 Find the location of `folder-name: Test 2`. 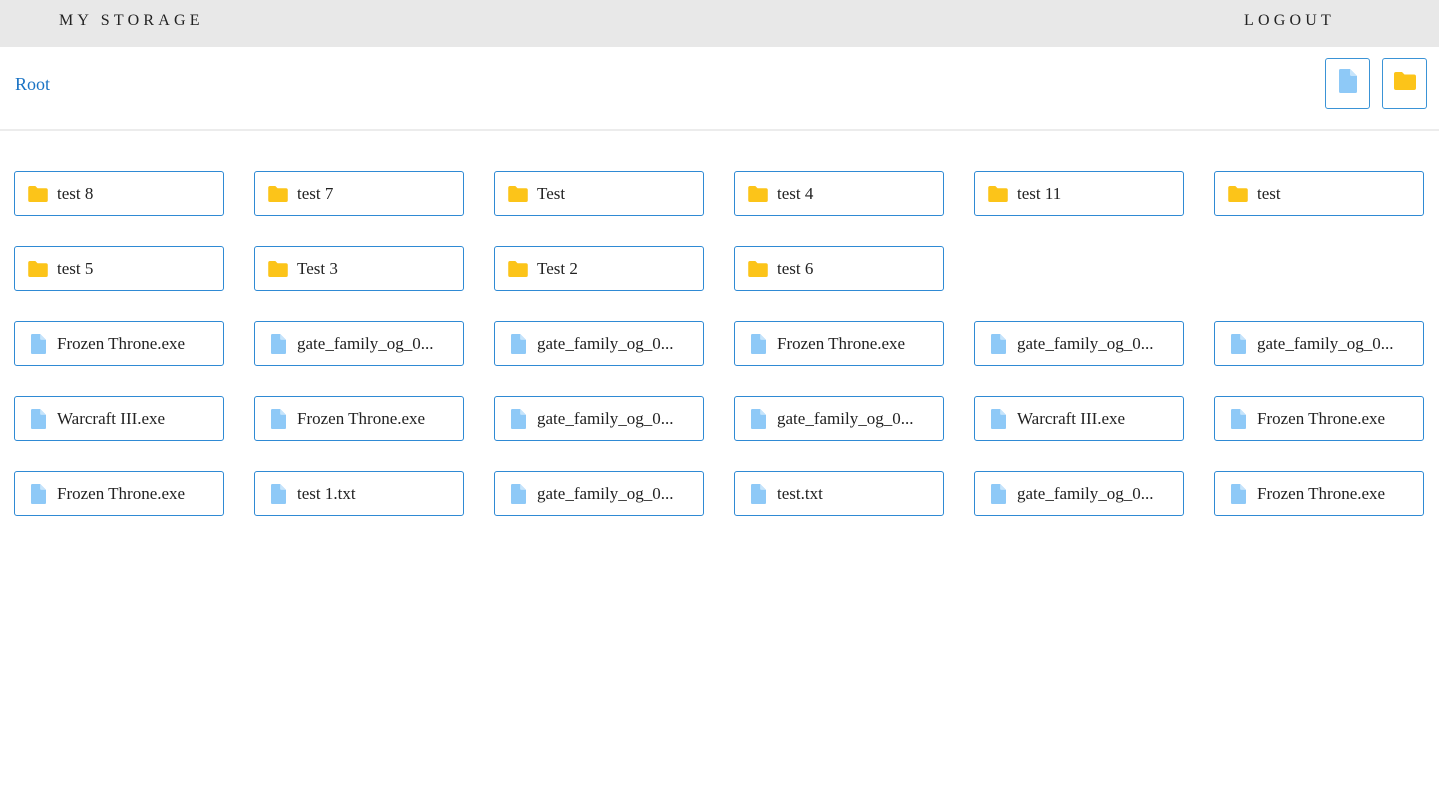

folder-name: Test 2 is located at coordinates (557, 268).